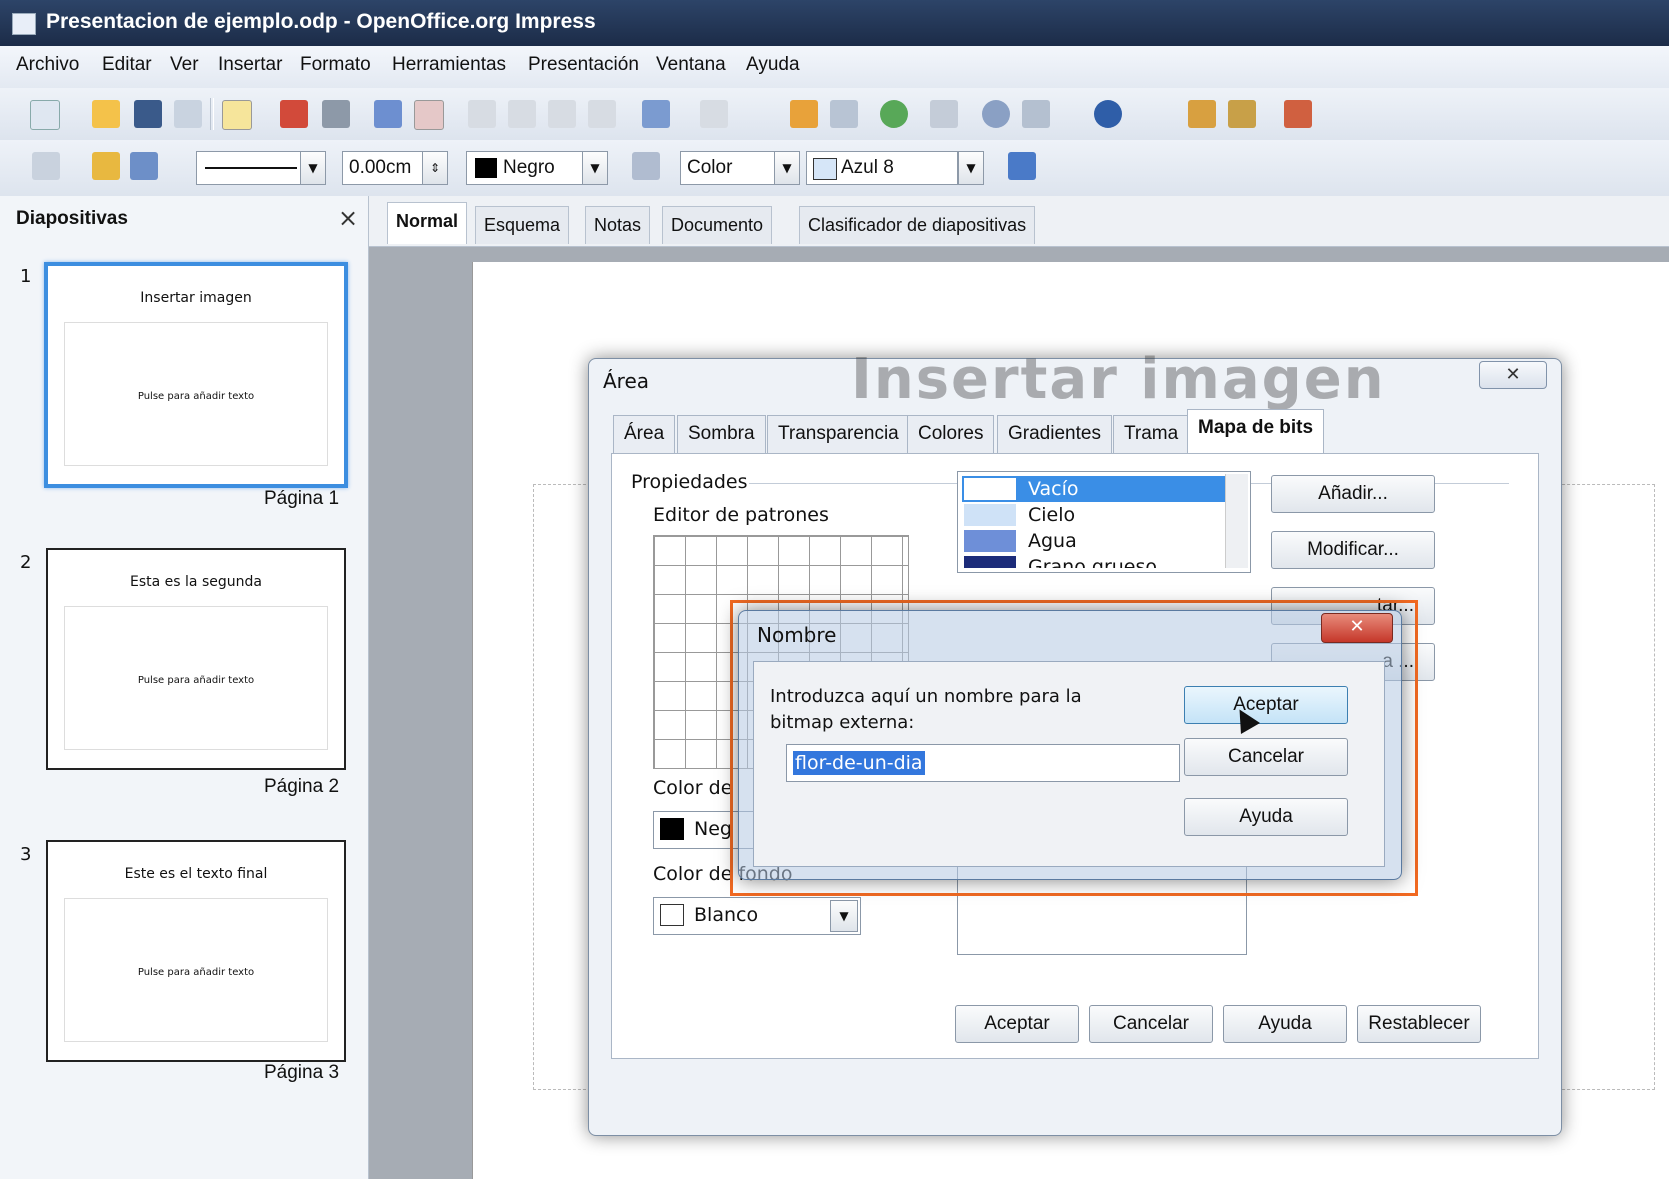 This screenshot has height=1179, width=1669. I want to click on tab-colores: Colores, so click(951, 434).